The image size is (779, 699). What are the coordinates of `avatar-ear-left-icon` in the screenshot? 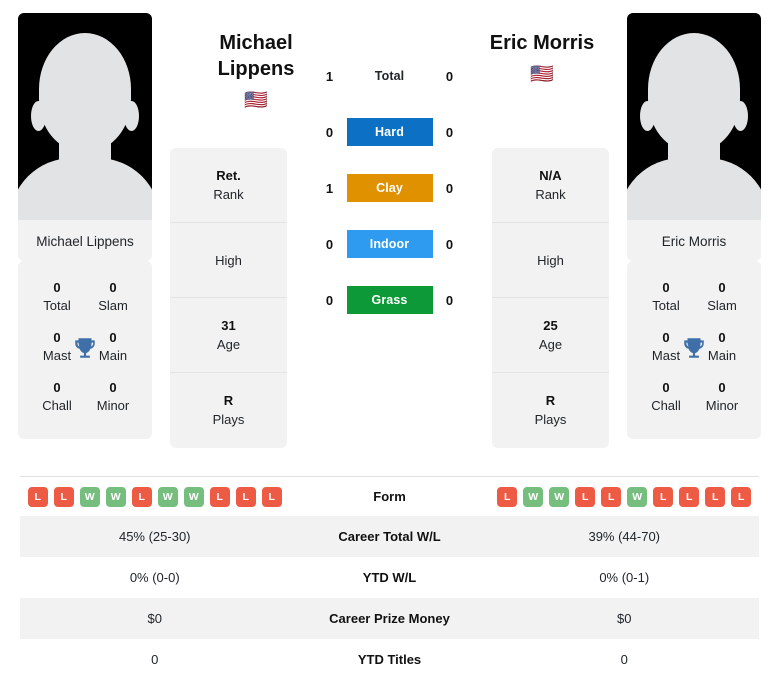 It's located at (38, 116).